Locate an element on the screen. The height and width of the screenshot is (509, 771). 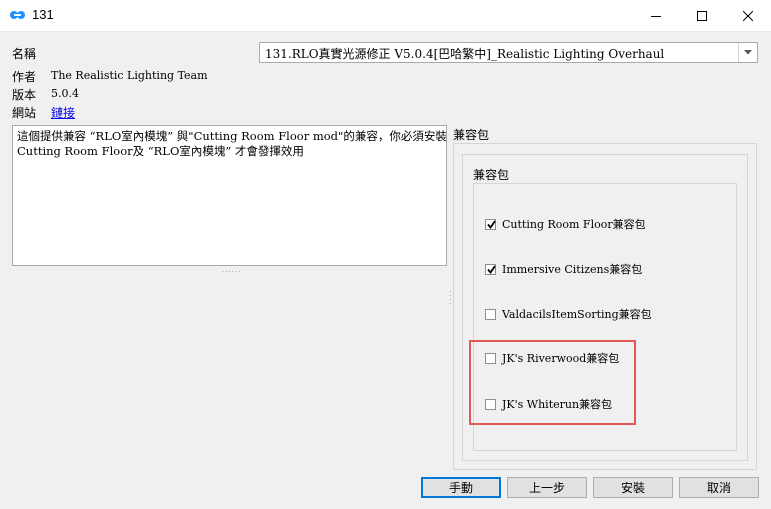
cancel-button: 取消 is located at coordinates (719, 487).